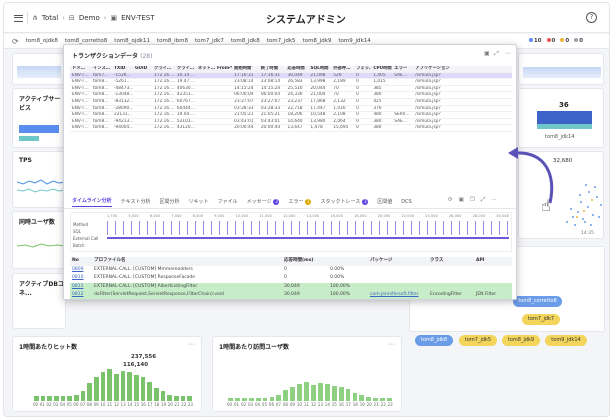 The width and height of the screenshot is (613, 419). What do you see at coordinates (81, 278) in the screenshot?
I see `profile-cell: 0810` at bounding box center [81, 278].